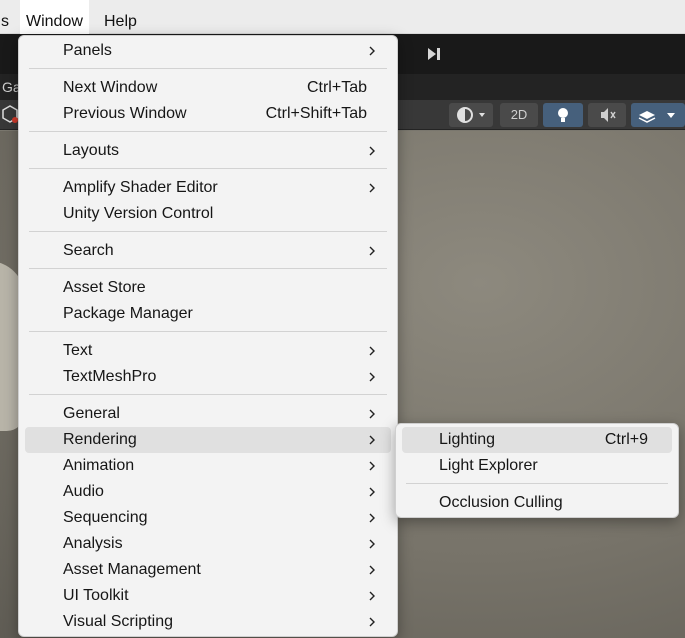 Image resolution: width=685 pixels, height=638 pixels. Describe the element at coordinates (93, 543) in the screenshot. I see `menu-item-label: Analysis` at that location.